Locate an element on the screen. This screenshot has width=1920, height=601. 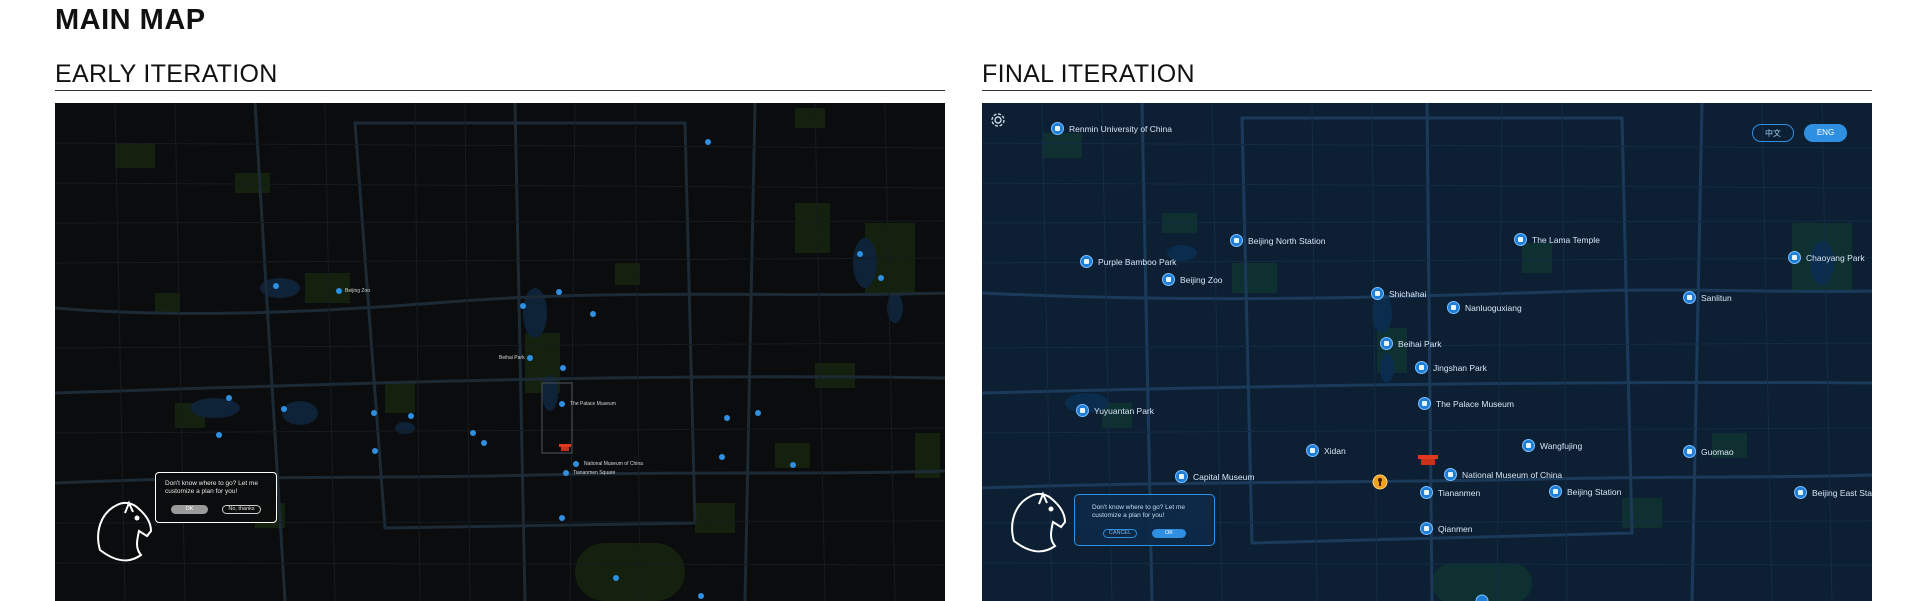
poi-label: The Palace Museum is located at coordinates (593, 404).